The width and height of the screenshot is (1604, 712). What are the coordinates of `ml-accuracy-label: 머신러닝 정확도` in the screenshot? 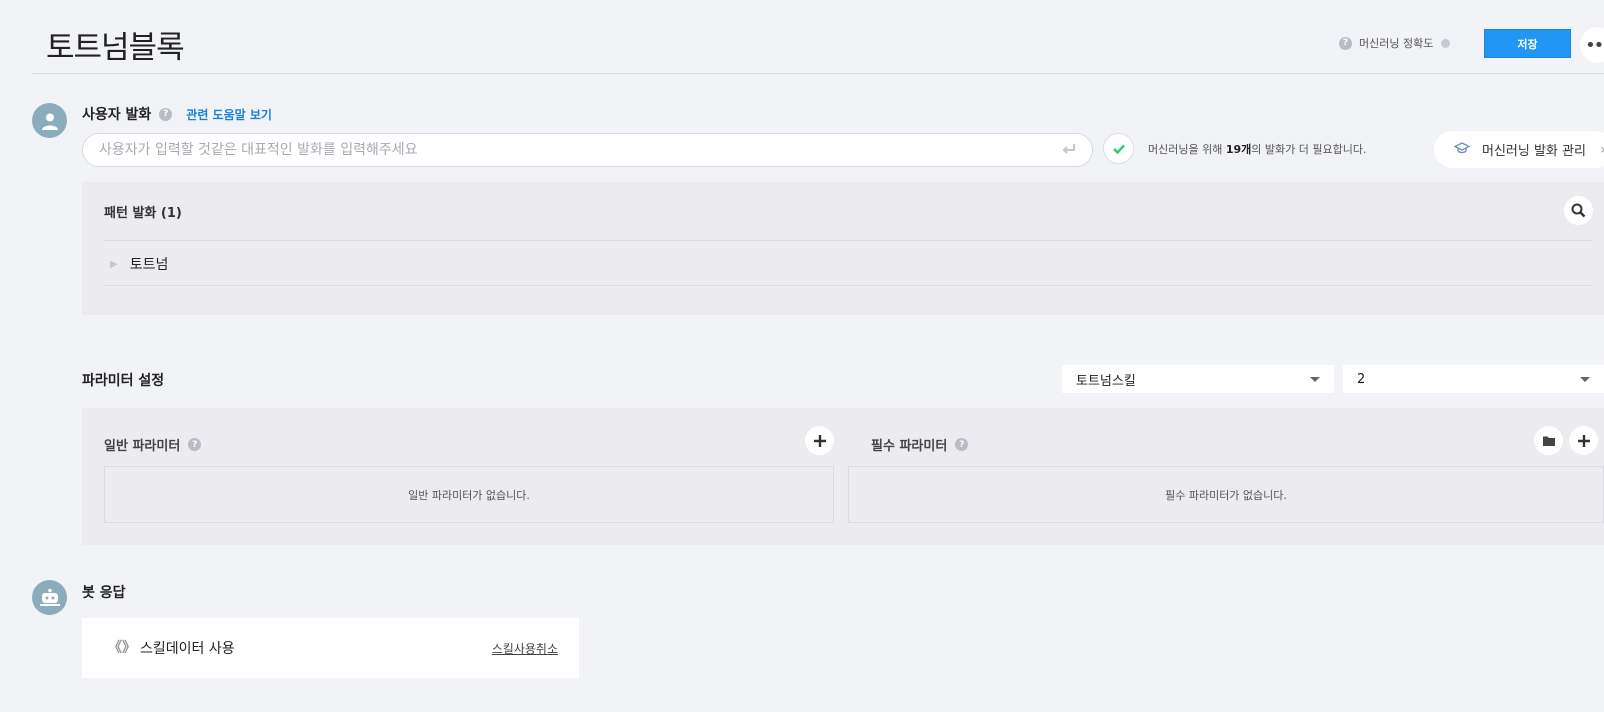 It's located at (1396, 43).